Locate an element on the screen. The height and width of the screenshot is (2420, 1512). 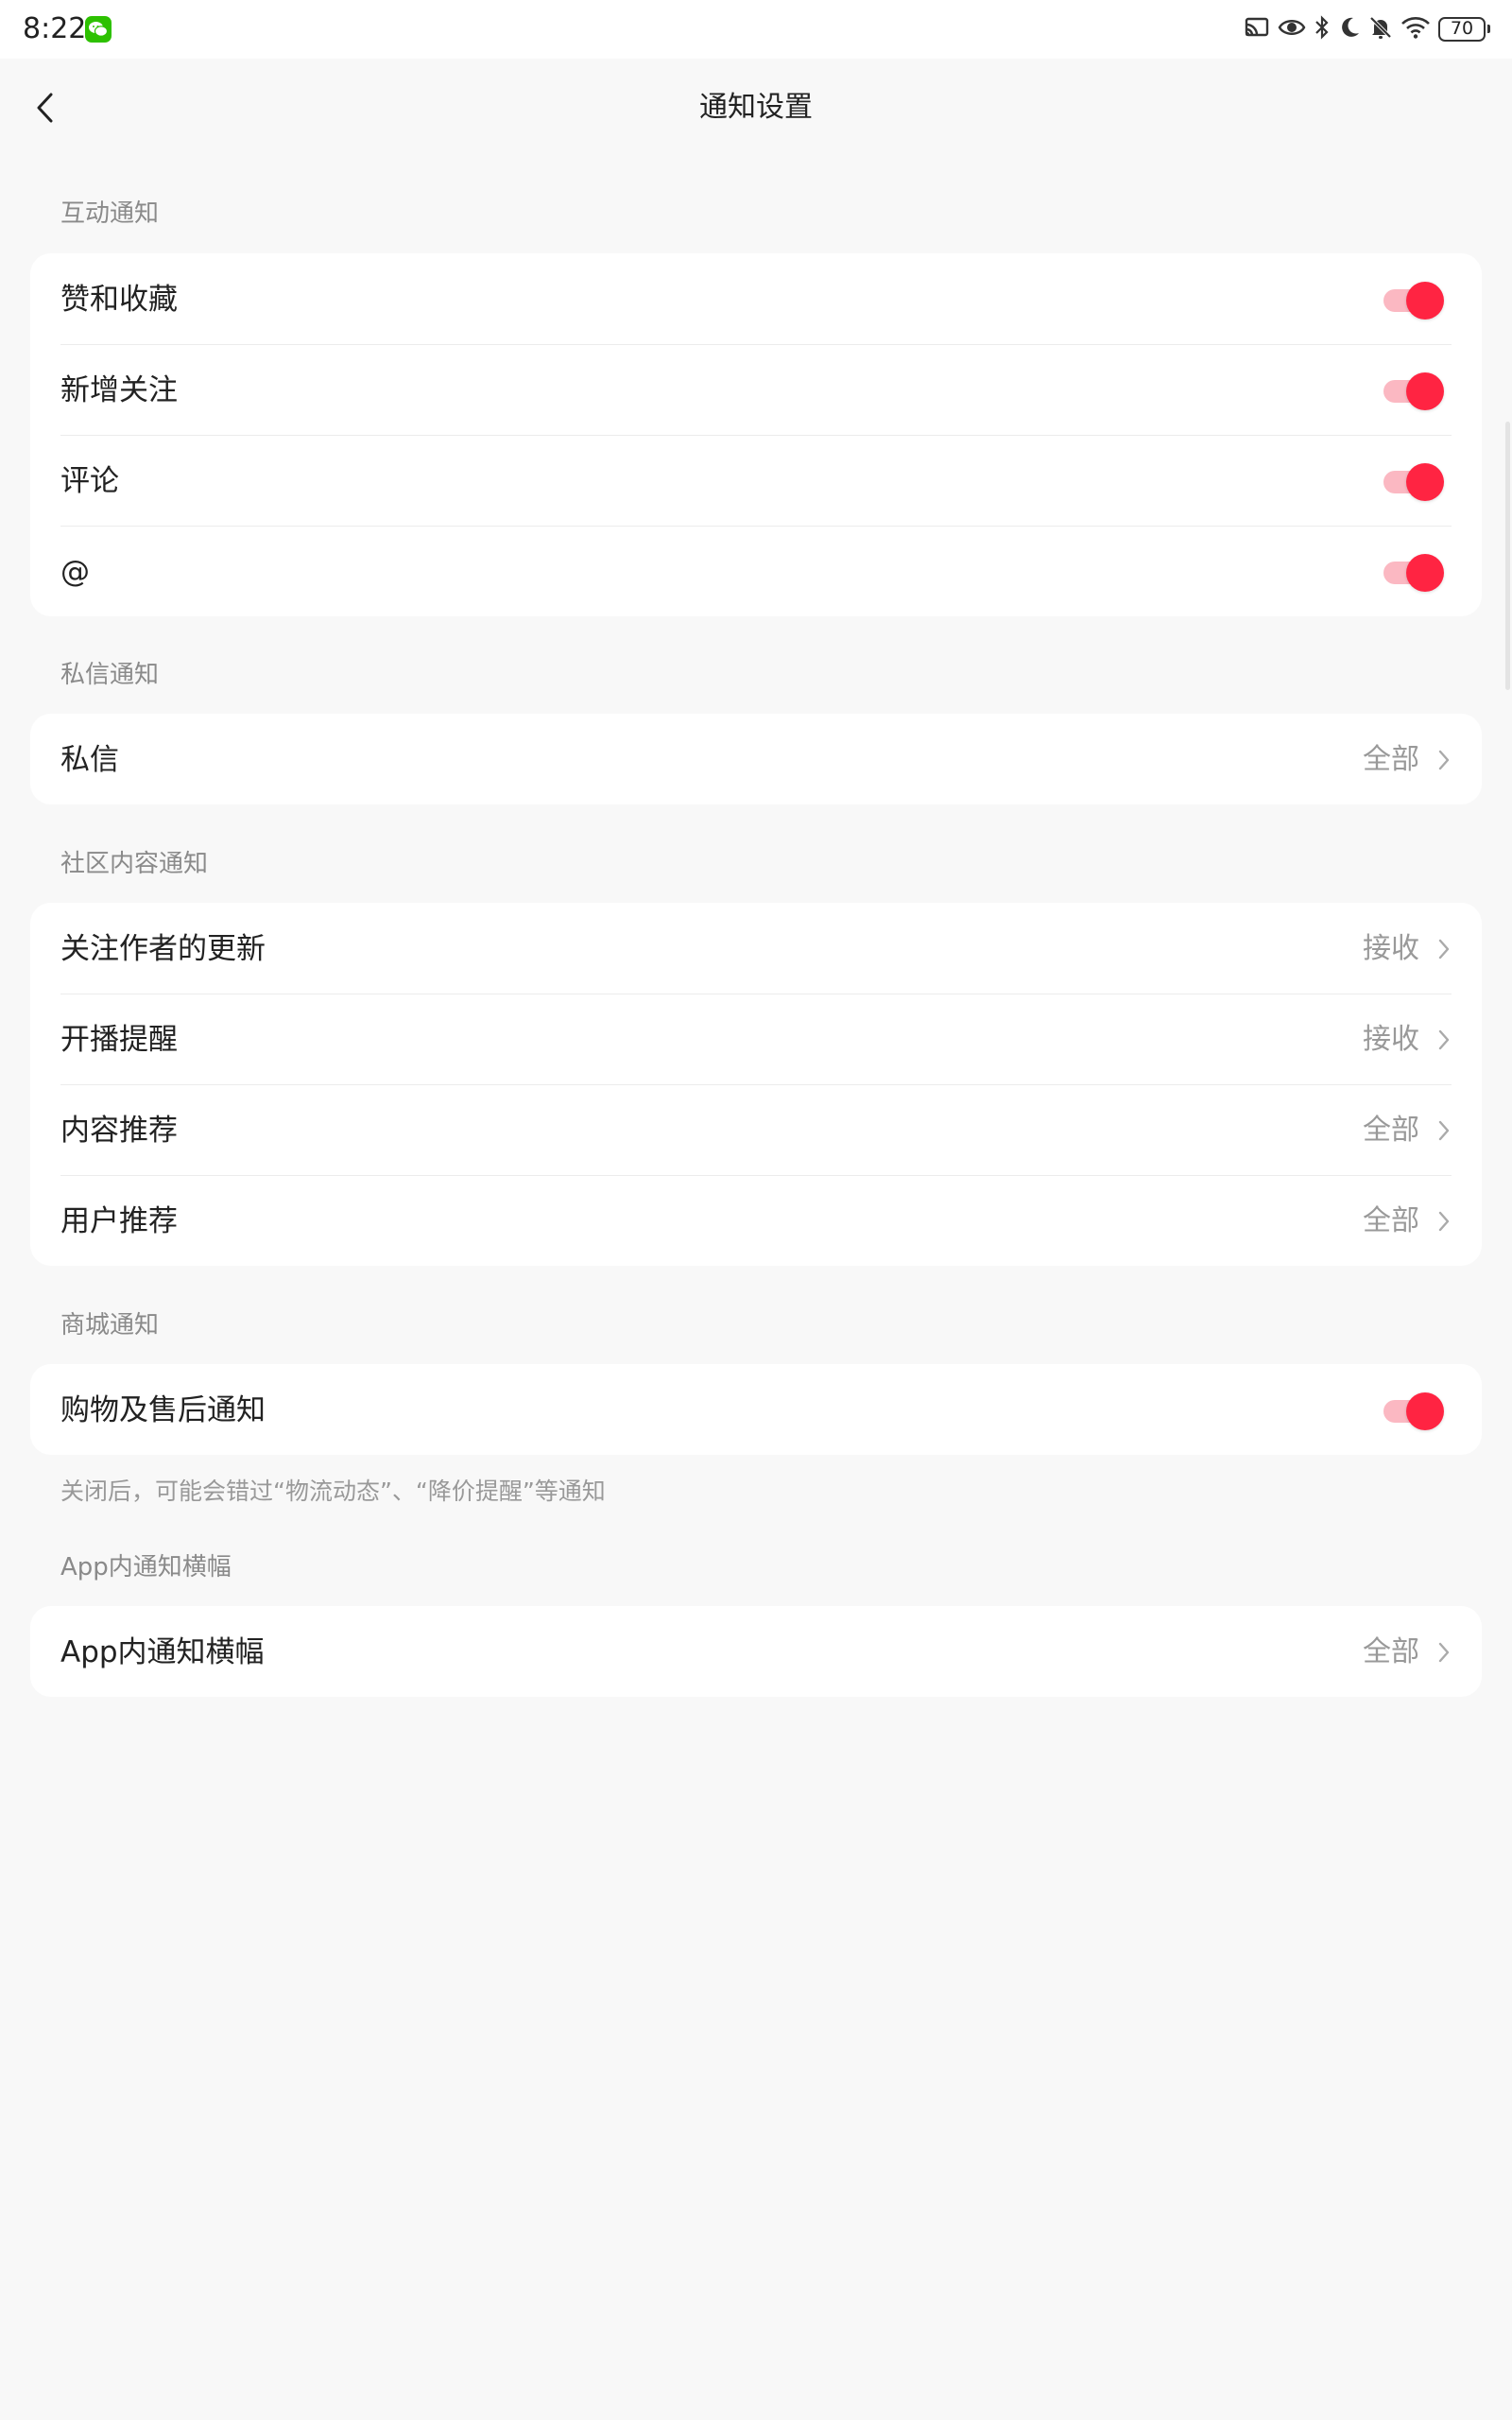
setting-row-shopping-aftersale: 购物及售后通知 is located at coordinates (756, 1409).